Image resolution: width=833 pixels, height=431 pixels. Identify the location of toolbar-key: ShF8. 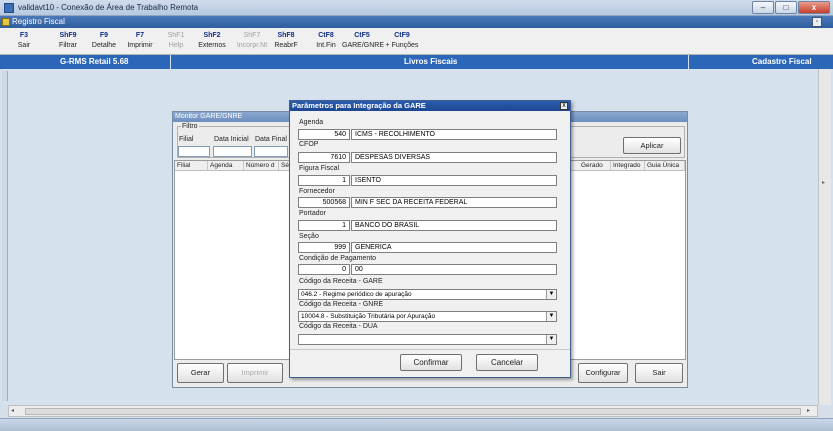
(286, 35).